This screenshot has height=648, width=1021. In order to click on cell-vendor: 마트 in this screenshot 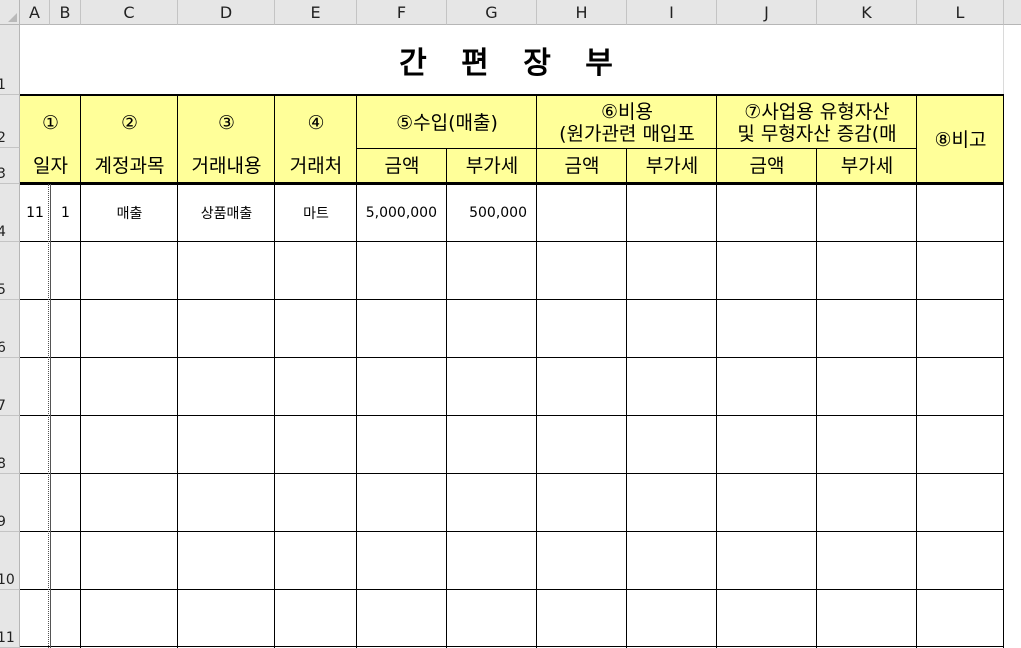, I will do `click(316, 213)`.